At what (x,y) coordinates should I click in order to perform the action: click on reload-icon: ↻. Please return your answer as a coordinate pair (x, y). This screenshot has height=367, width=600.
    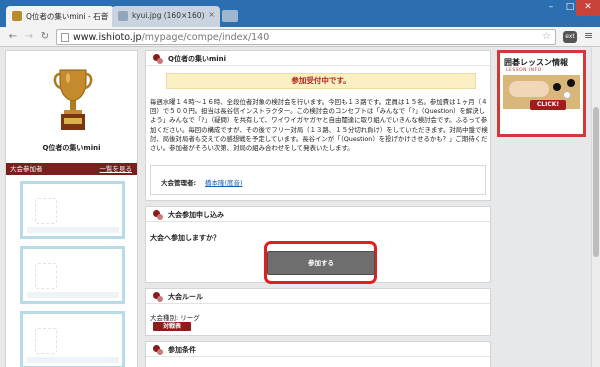
    Looking at the image, I should click on (45, 37).